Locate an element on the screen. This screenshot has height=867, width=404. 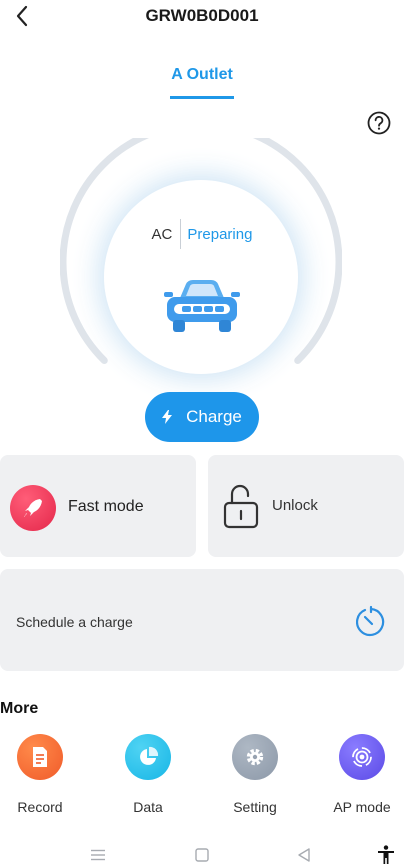
charging-state-label: Preparing is located at coordinates (220, 234).